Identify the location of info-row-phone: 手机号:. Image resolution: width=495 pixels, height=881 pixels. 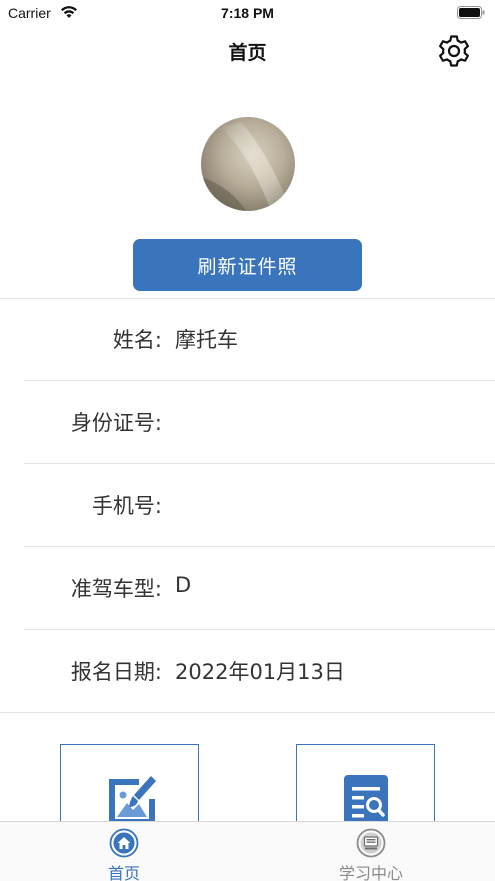
(247, 505).